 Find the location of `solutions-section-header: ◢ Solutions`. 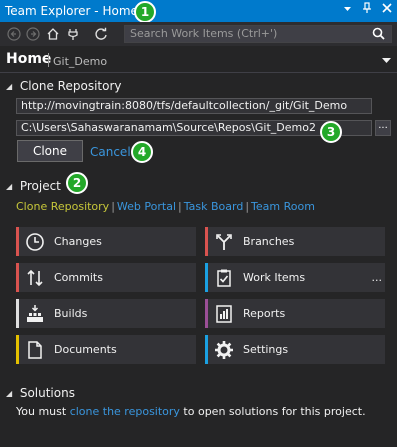

solutions-section-header: ◢ Solutions is located at coordinates (40, 393).